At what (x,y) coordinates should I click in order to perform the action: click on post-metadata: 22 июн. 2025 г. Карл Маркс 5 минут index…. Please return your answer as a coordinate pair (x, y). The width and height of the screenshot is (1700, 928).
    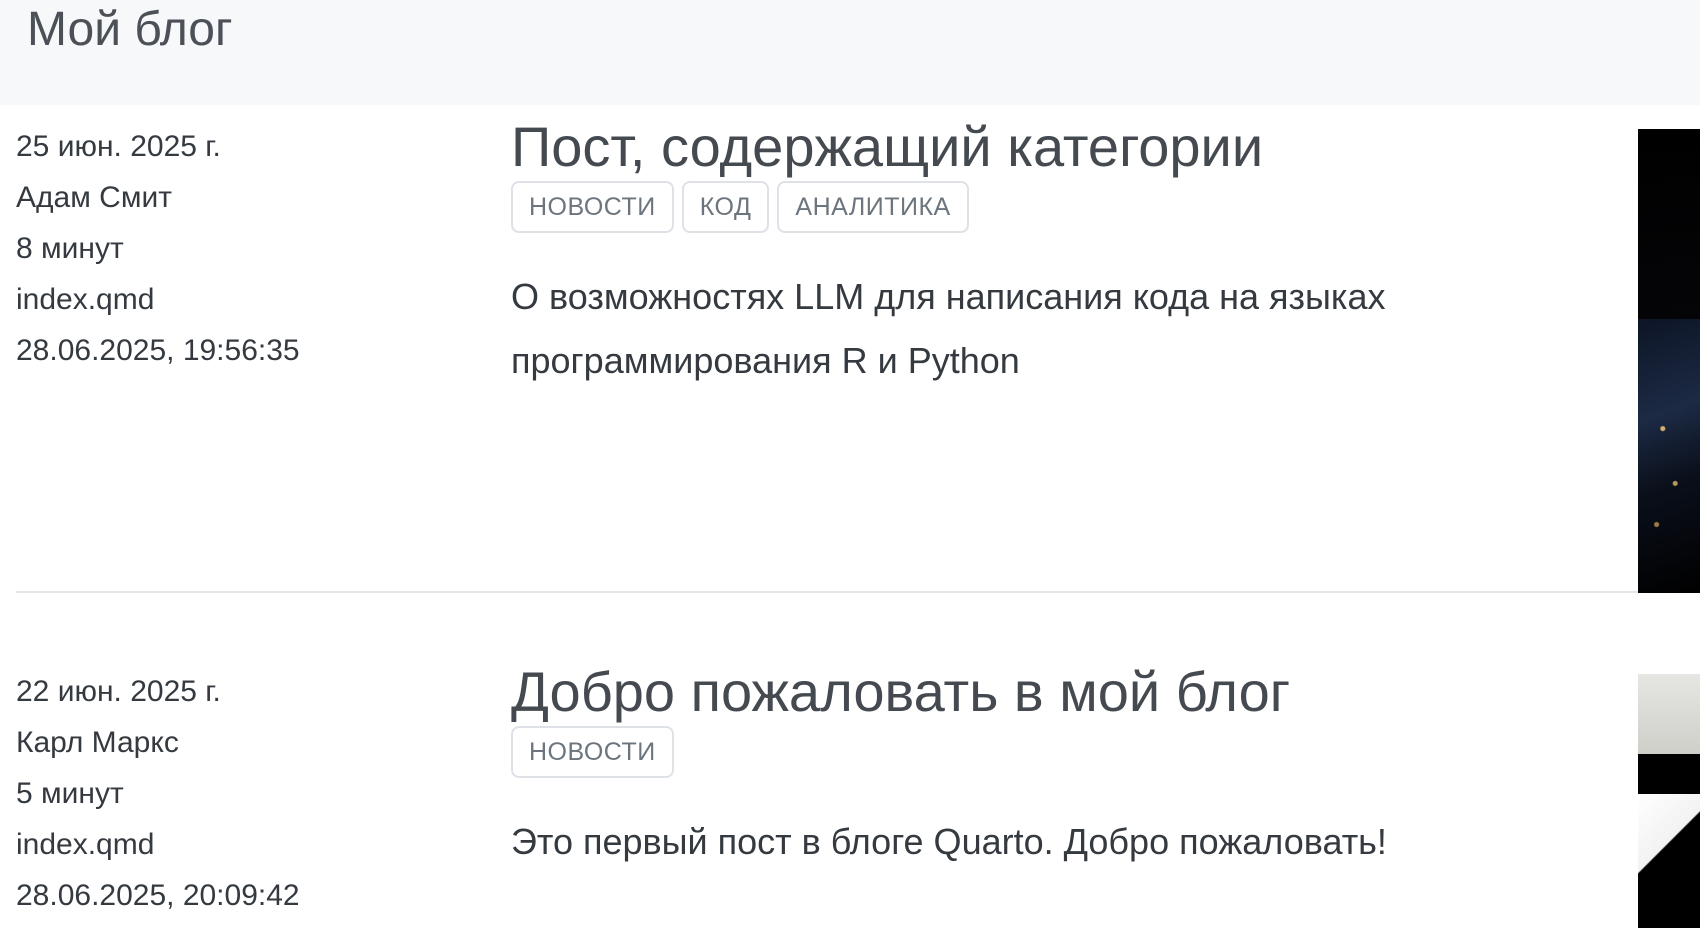
    Looking at the image, I should click on (158, 793).